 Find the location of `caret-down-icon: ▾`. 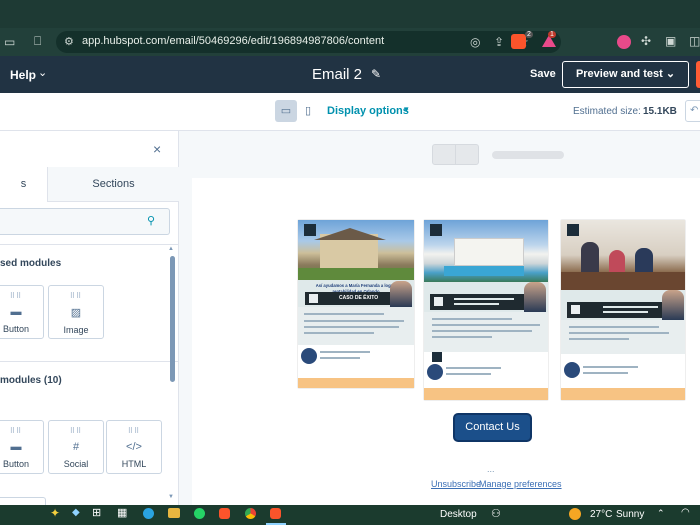

caret-down-icon: ▾ is located at coordinates (406, 109).